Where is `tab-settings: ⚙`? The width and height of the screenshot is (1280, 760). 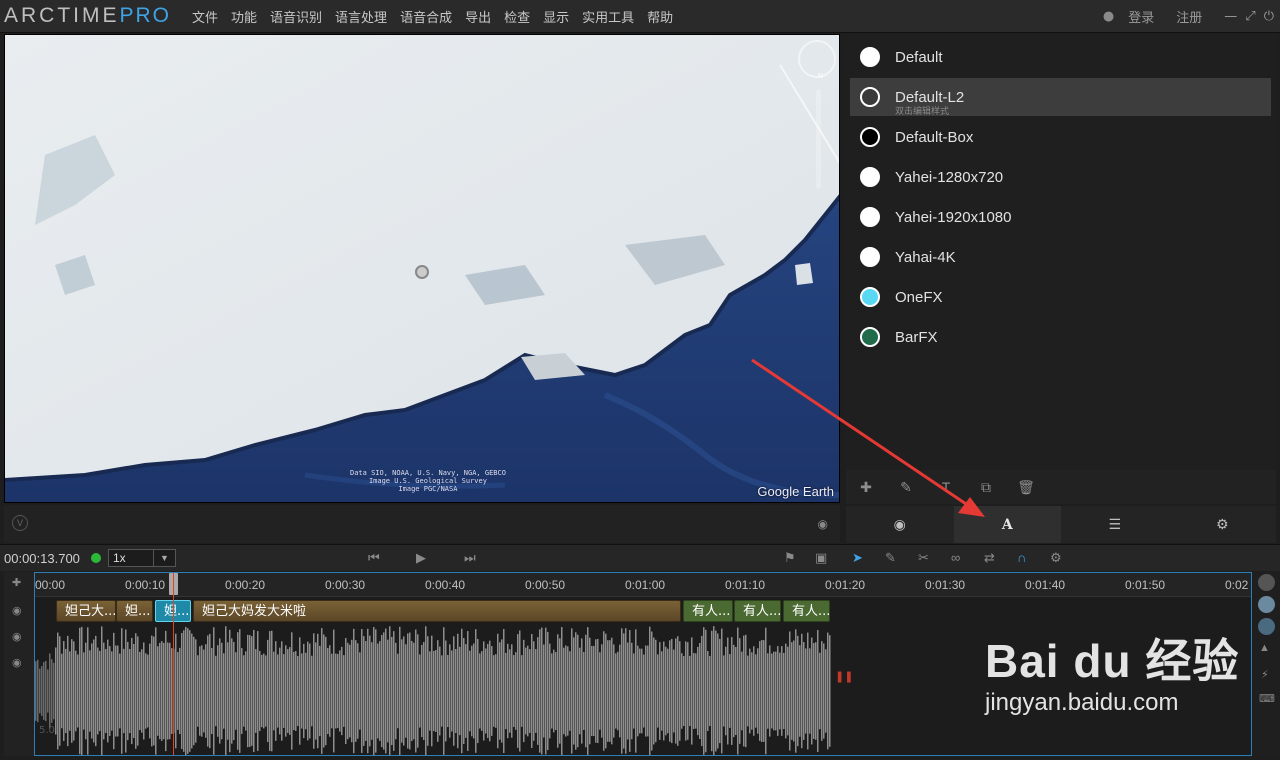
tab-settings: ⚙ is located at coordinates (1223, 524).